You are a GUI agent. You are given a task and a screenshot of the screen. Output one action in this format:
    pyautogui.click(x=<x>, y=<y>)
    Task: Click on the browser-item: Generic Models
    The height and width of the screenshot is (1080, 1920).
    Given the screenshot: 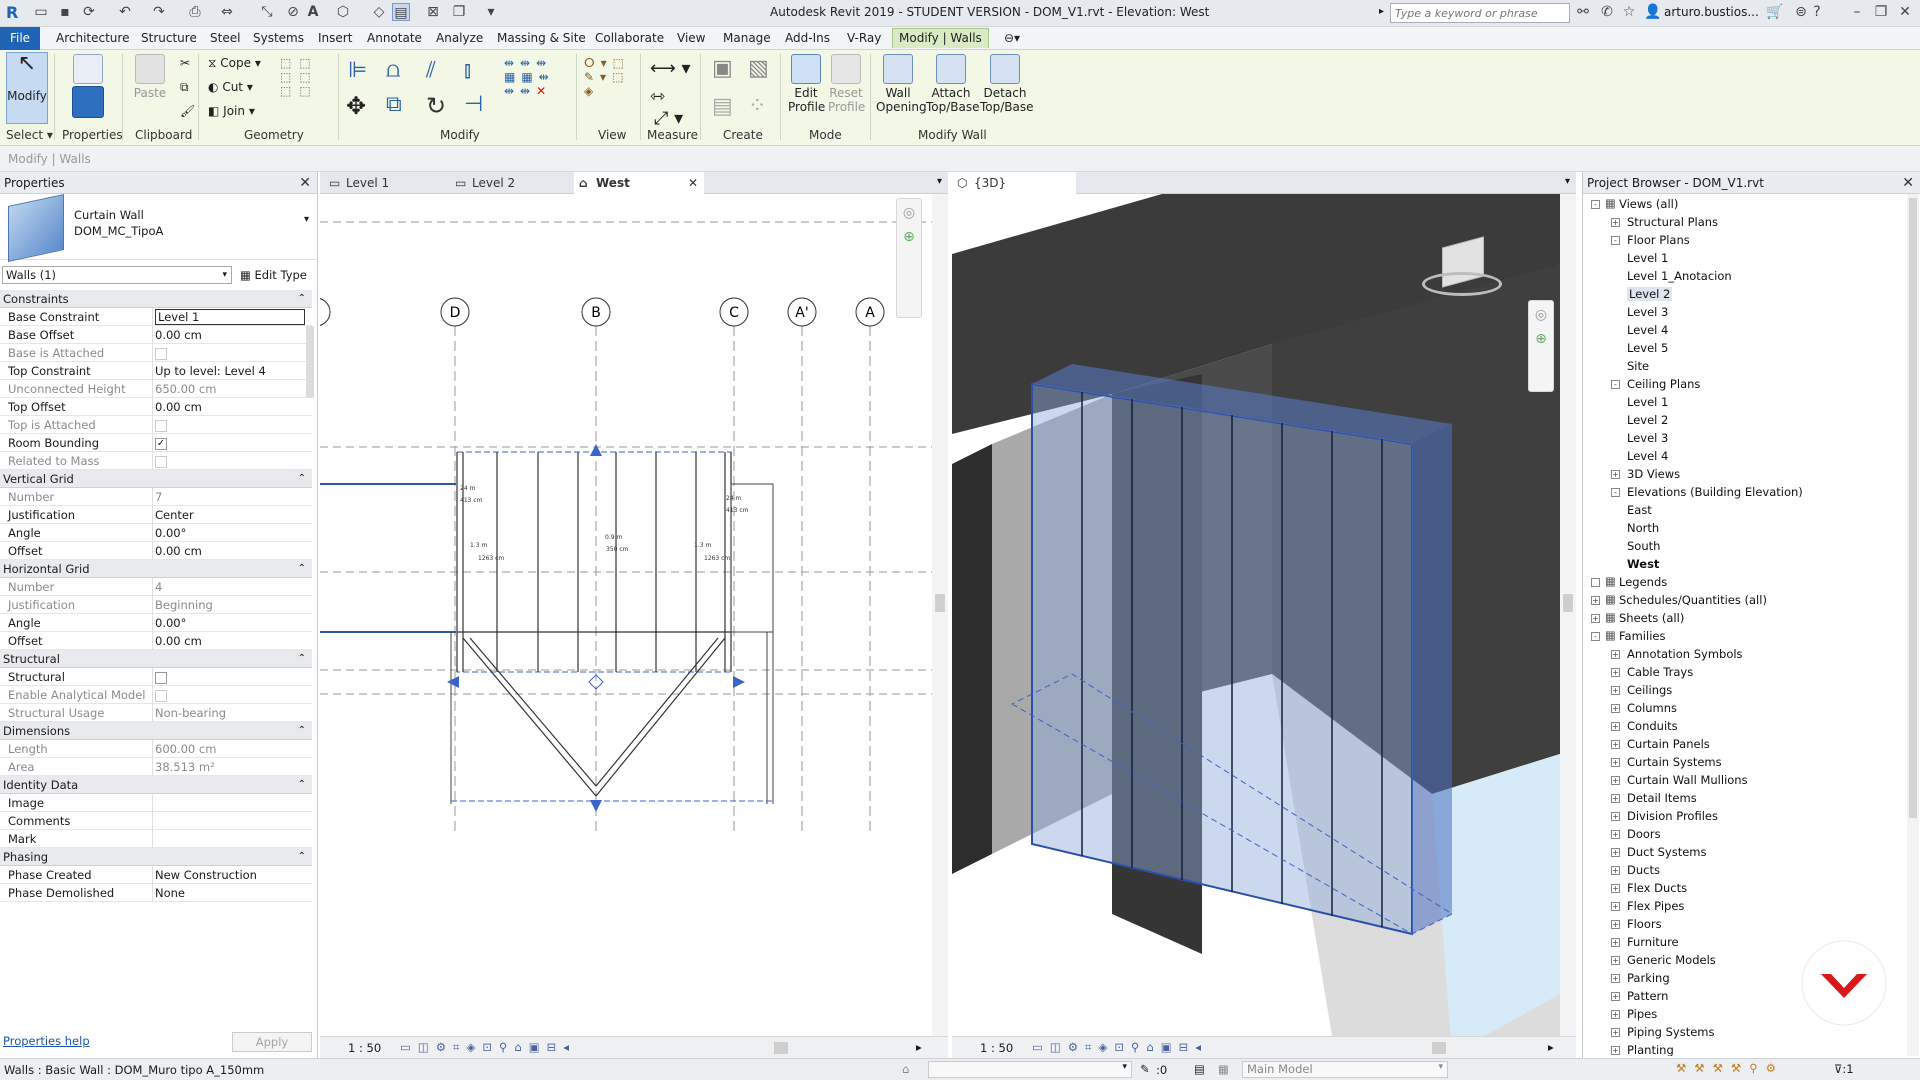 What is the action you would take?
    pyautogui.click(x=1671, y=960)
    